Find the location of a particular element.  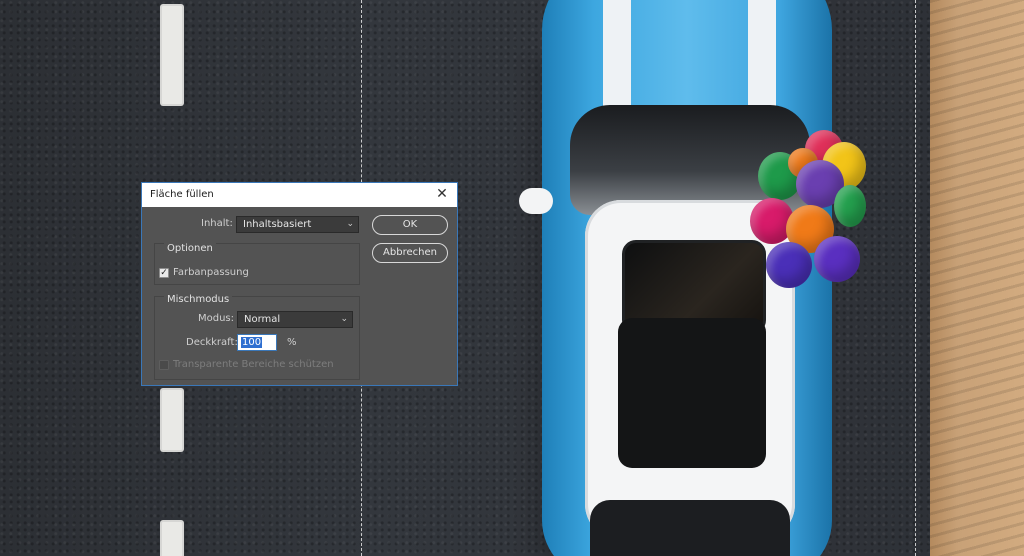

side-mirror is located at coordinates (536, 201).